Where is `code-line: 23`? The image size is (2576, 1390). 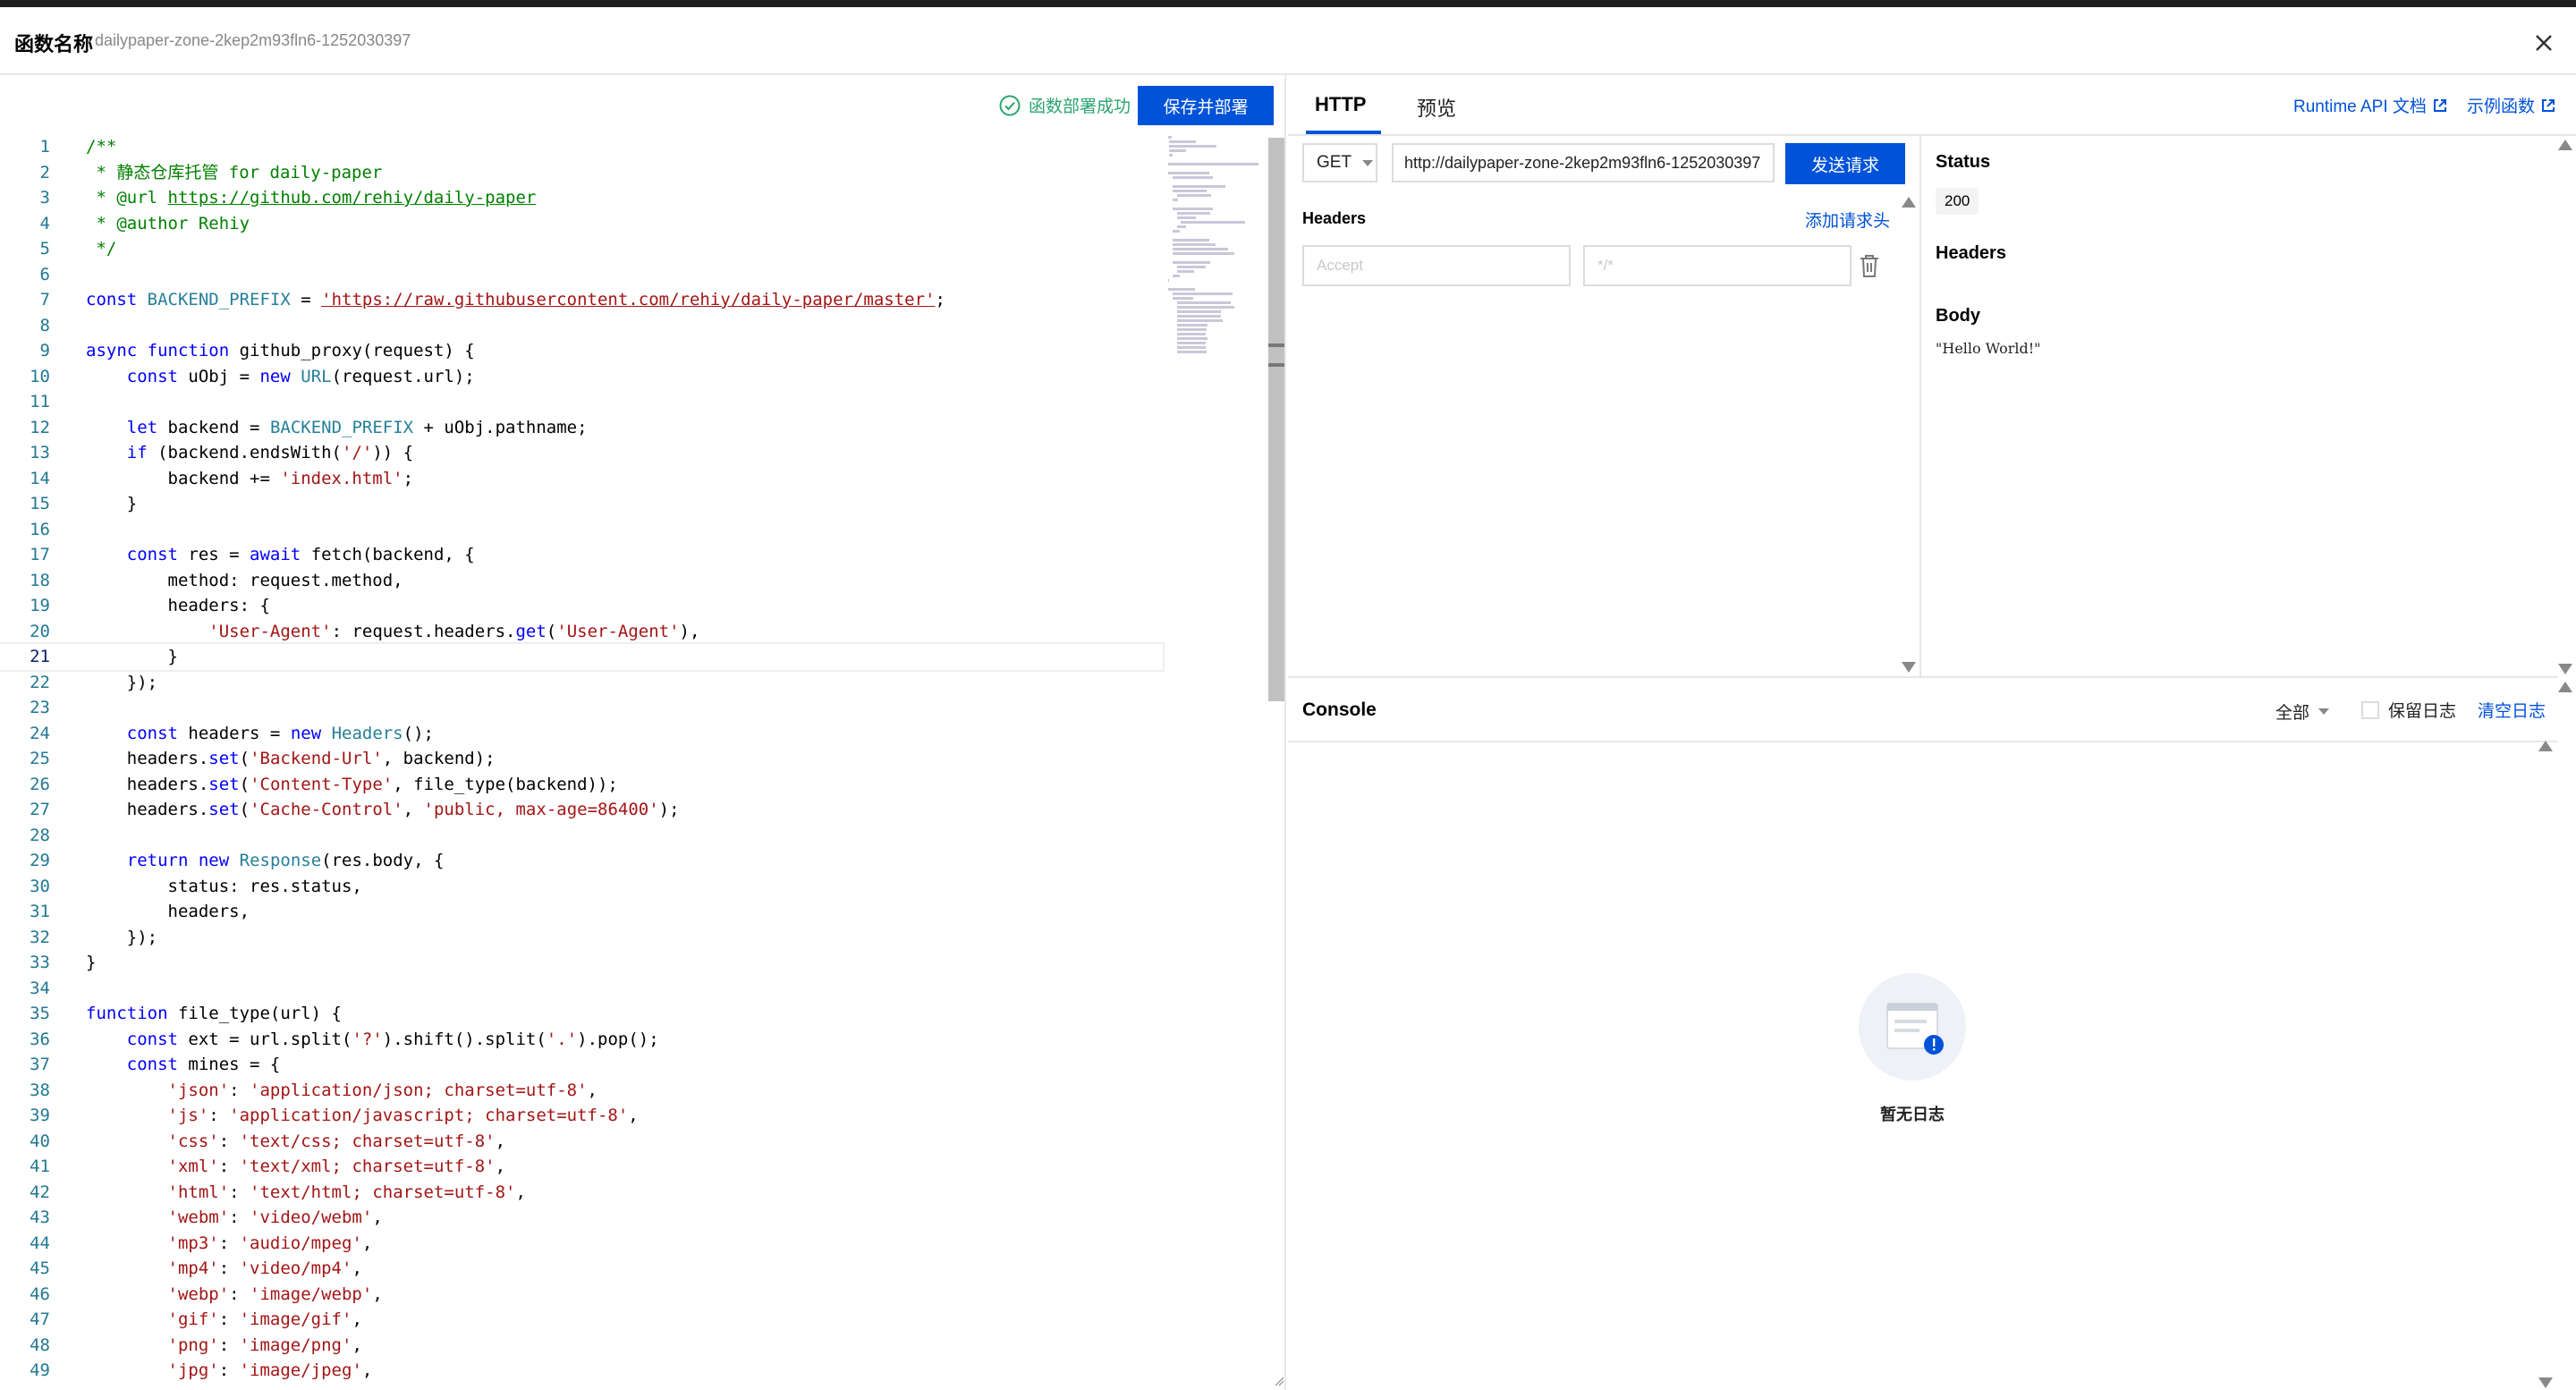
code-line: 23 is located at coordinates (581, 708).